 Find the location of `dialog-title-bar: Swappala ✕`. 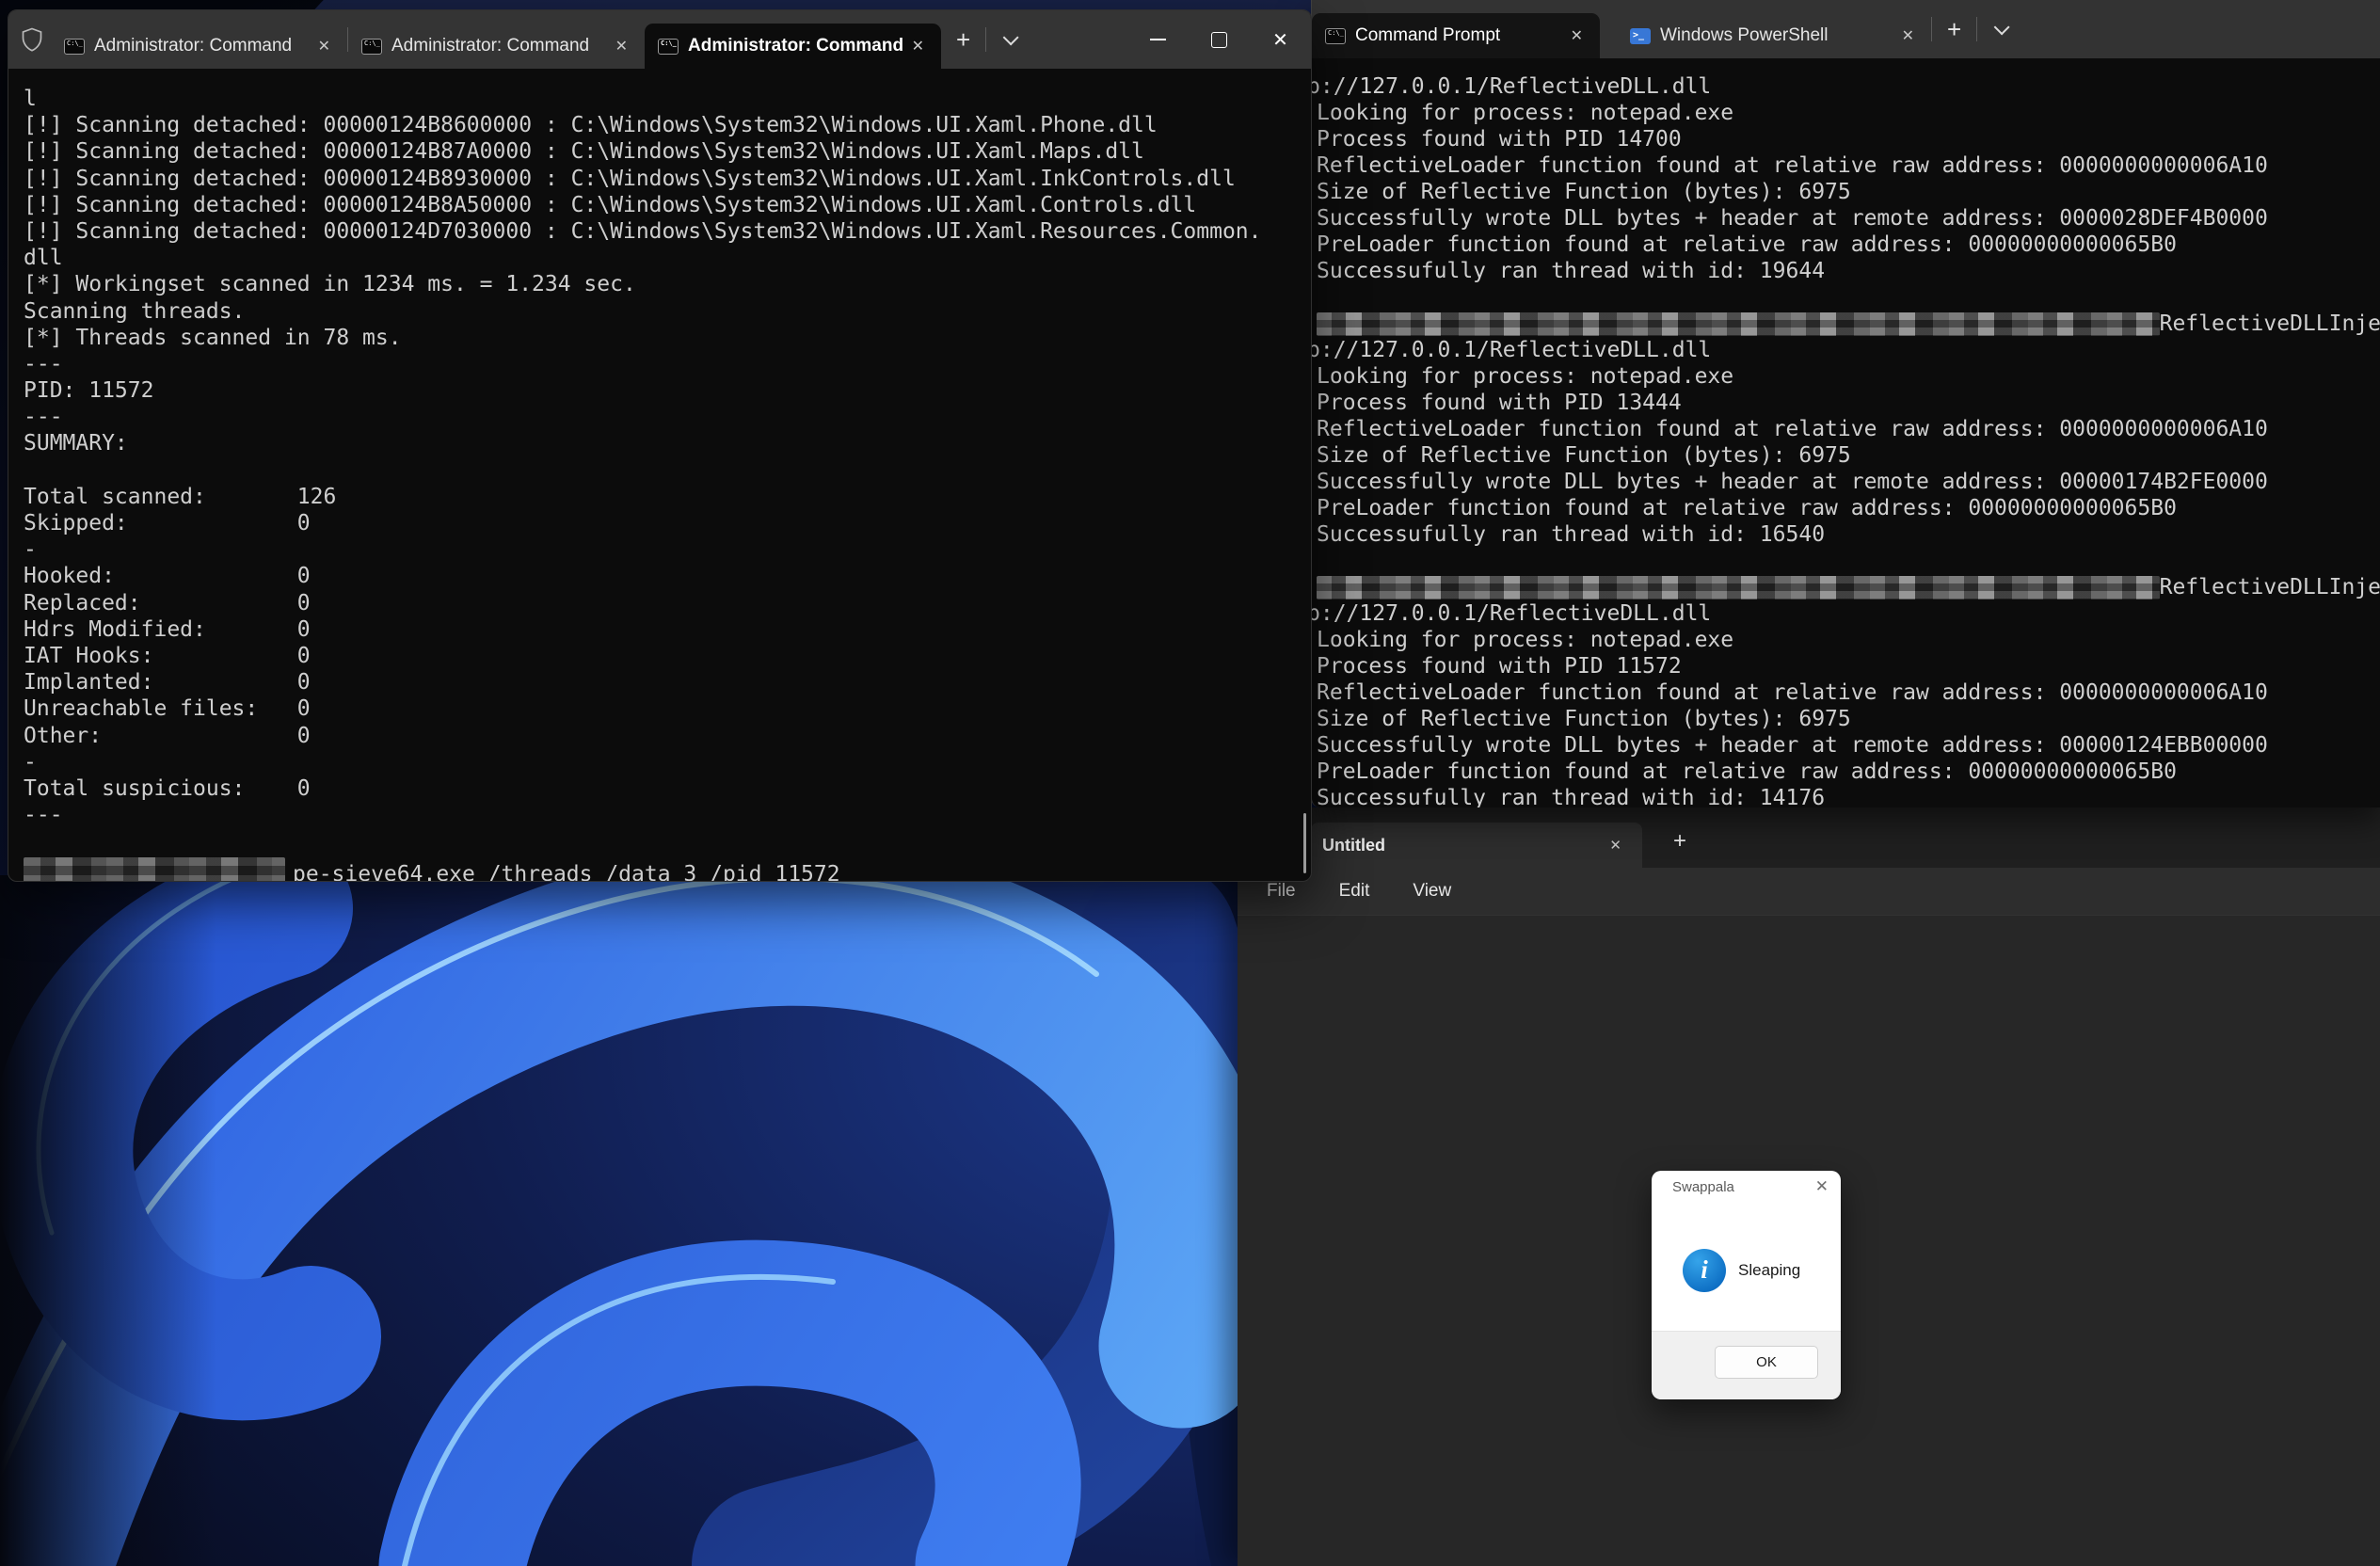

dialog-title-bar: Swappala ✕ is located at coordinates (1746, 1188).